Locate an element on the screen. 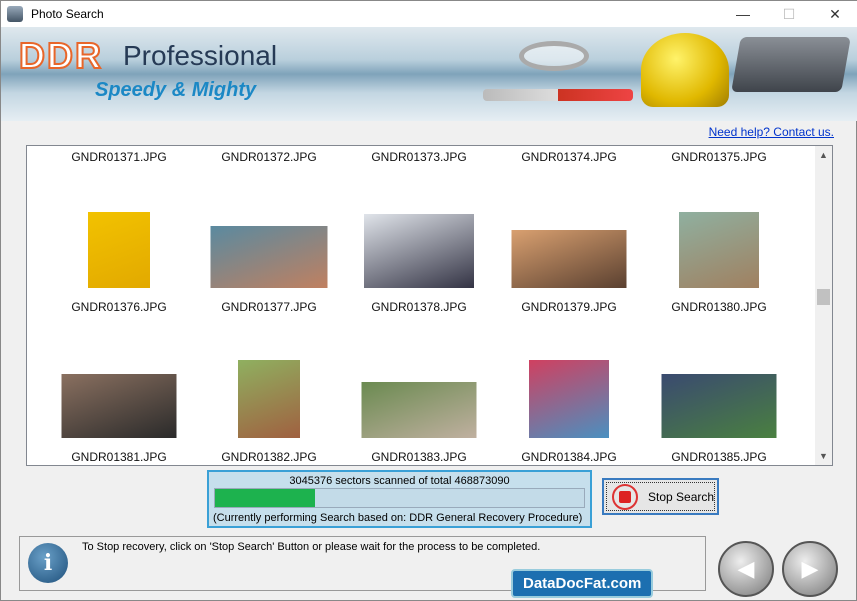 This screenshot has height=601, width=857. photo-filename: GNDR01379.JPG is located at coordinates (569, 307).